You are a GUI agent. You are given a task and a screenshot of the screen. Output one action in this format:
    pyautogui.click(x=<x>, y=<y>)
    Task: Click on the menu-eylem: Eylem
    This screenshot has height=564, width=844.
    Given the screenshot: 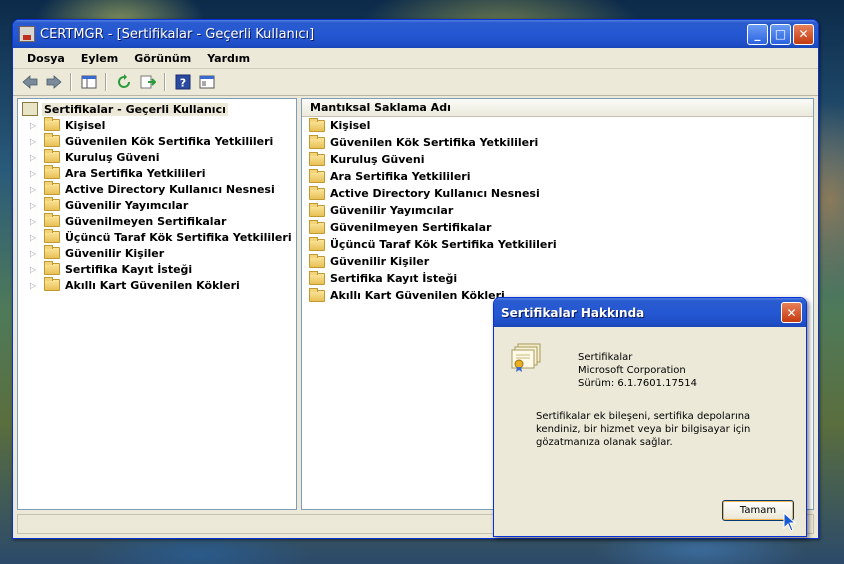 What is the action you would take?
    pyautogui.click(x=99, y=58)
    